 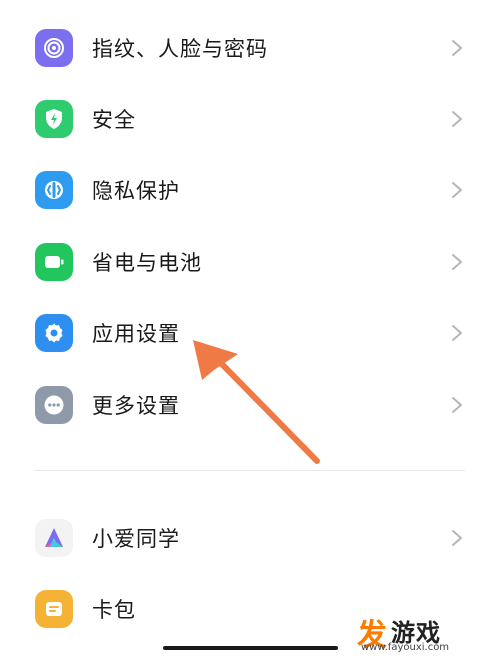 I want to click on battery-icon, so click(x=54, y=262).